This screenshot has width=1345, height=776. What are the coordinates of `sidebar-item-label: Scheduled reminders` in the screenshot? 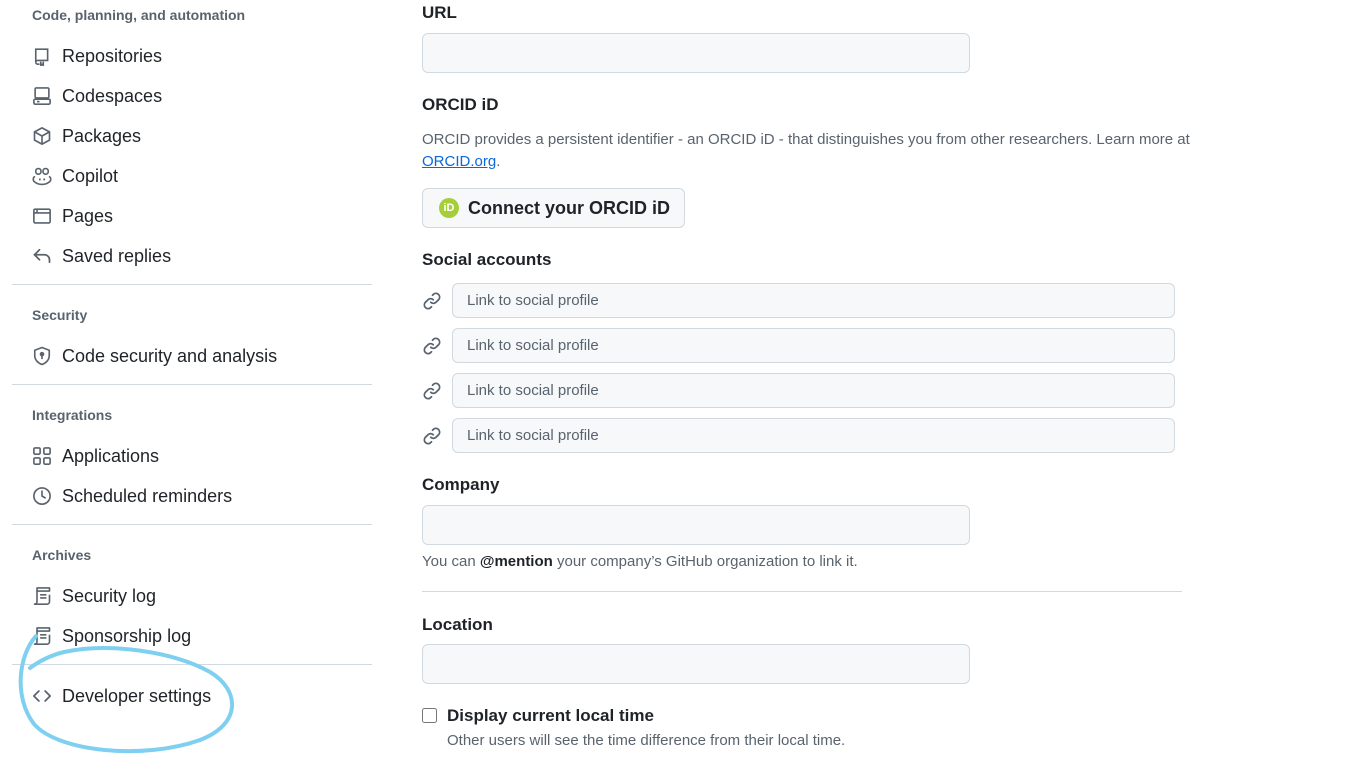 It's located at (147, 495).